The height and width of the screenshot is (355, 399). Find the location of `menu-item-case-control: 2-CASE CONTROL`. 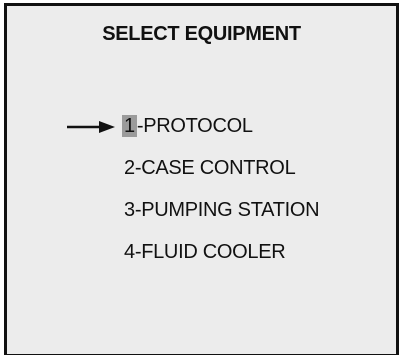

menu-item-case-control: 2-CASE CONTROL is located at coordinates (221, 172).